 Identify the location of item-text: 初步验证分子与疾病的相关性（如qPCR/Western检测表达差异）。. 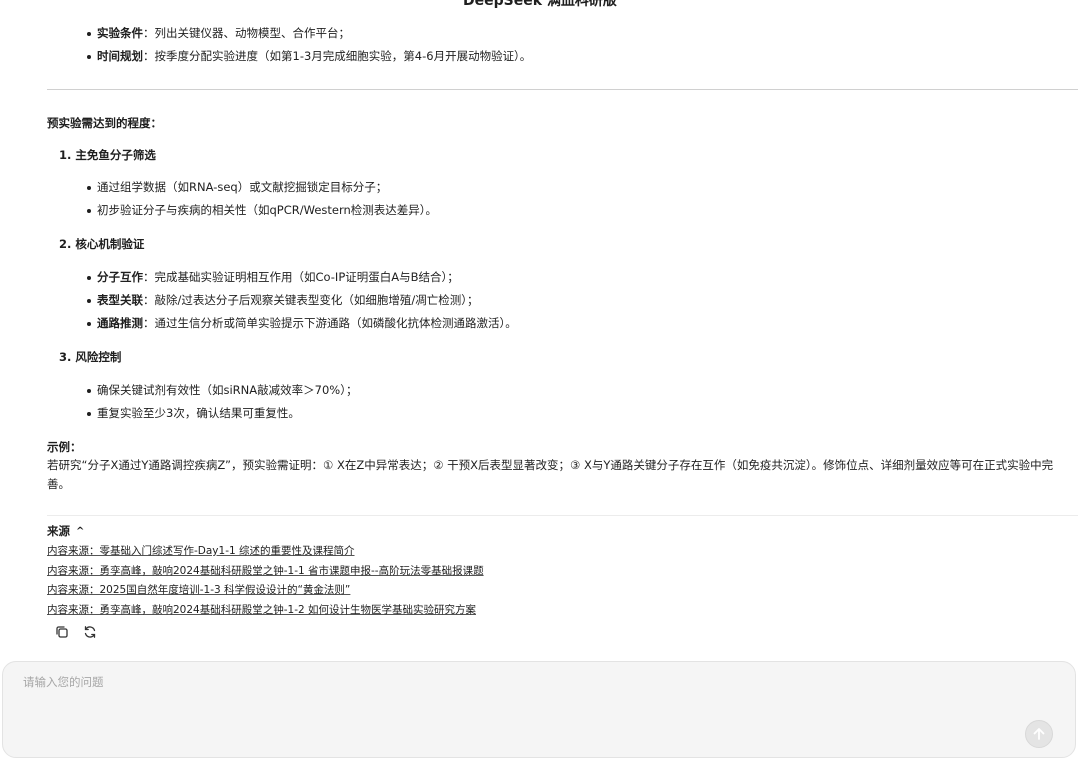
(267, 210).